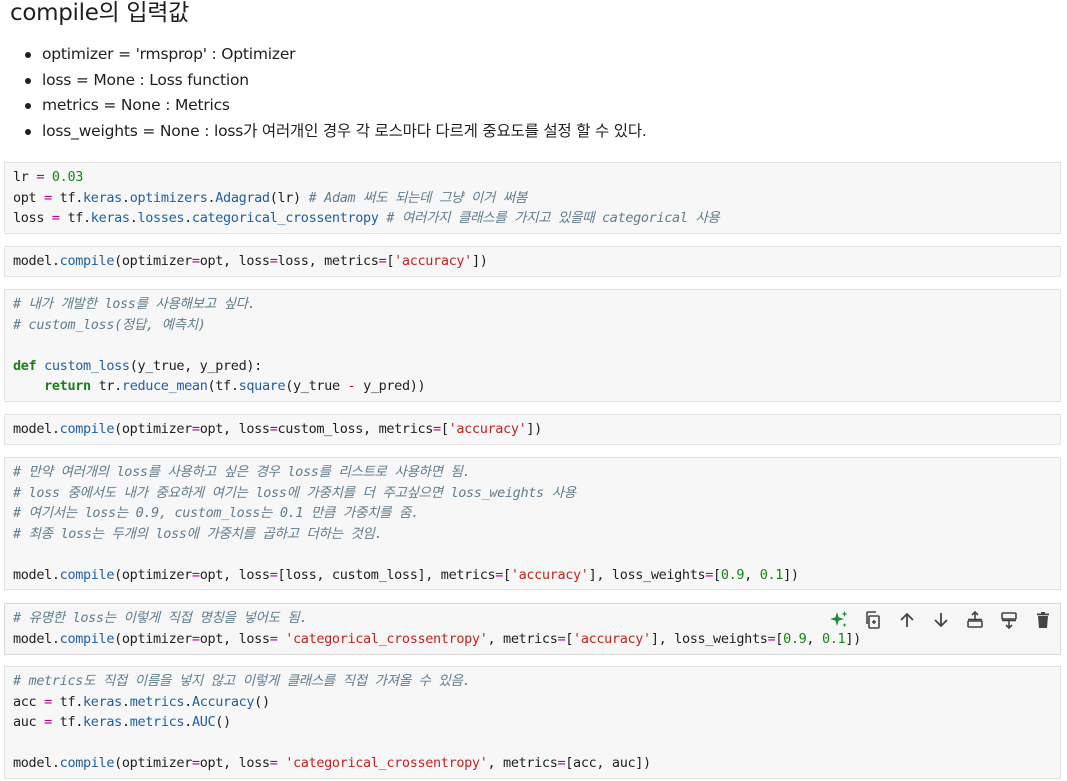 Image resolution: width=1067 pixels, height=781 pixels. What do you see at coordinates (29, 722) in the screenshot?
I see `code-token: auc` at bounding box center [29, 722].